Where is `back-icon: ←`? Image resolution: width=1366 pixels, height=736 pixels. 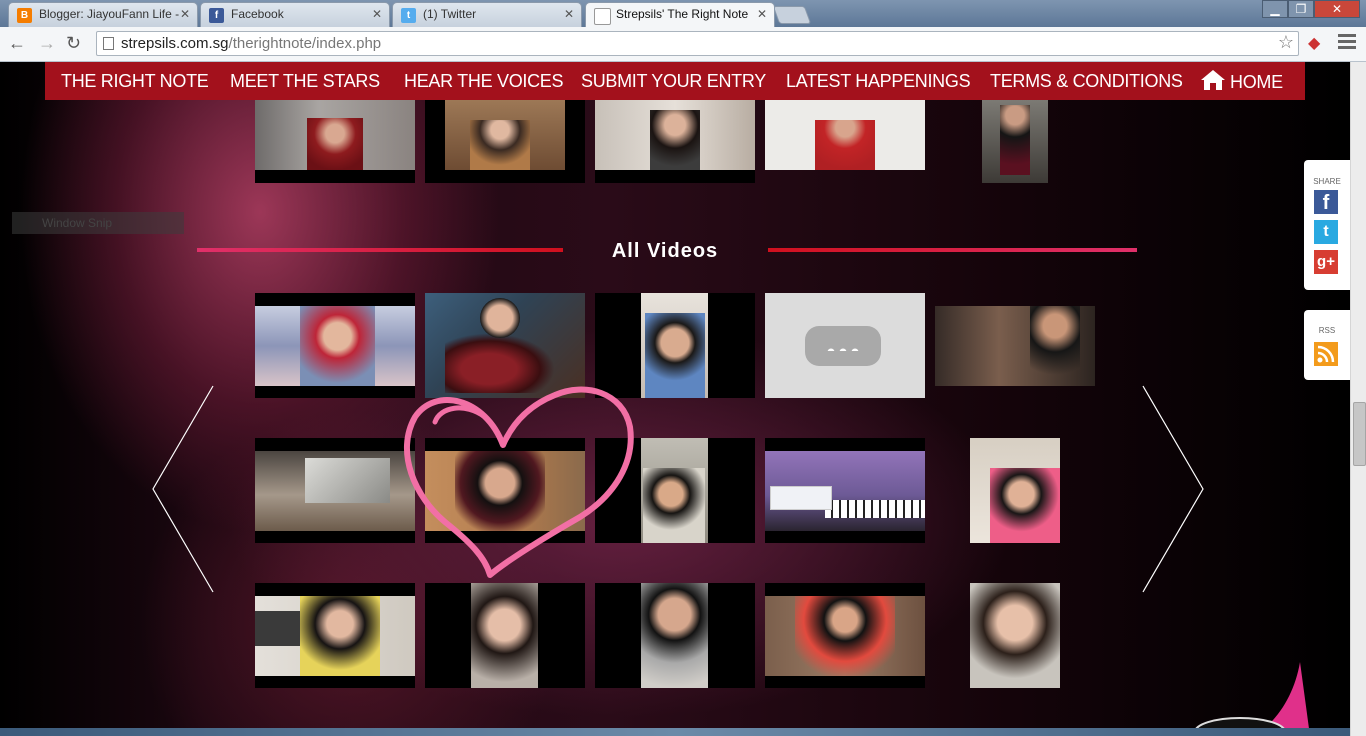
back-icon: ← is located at coordinates (17, 43).